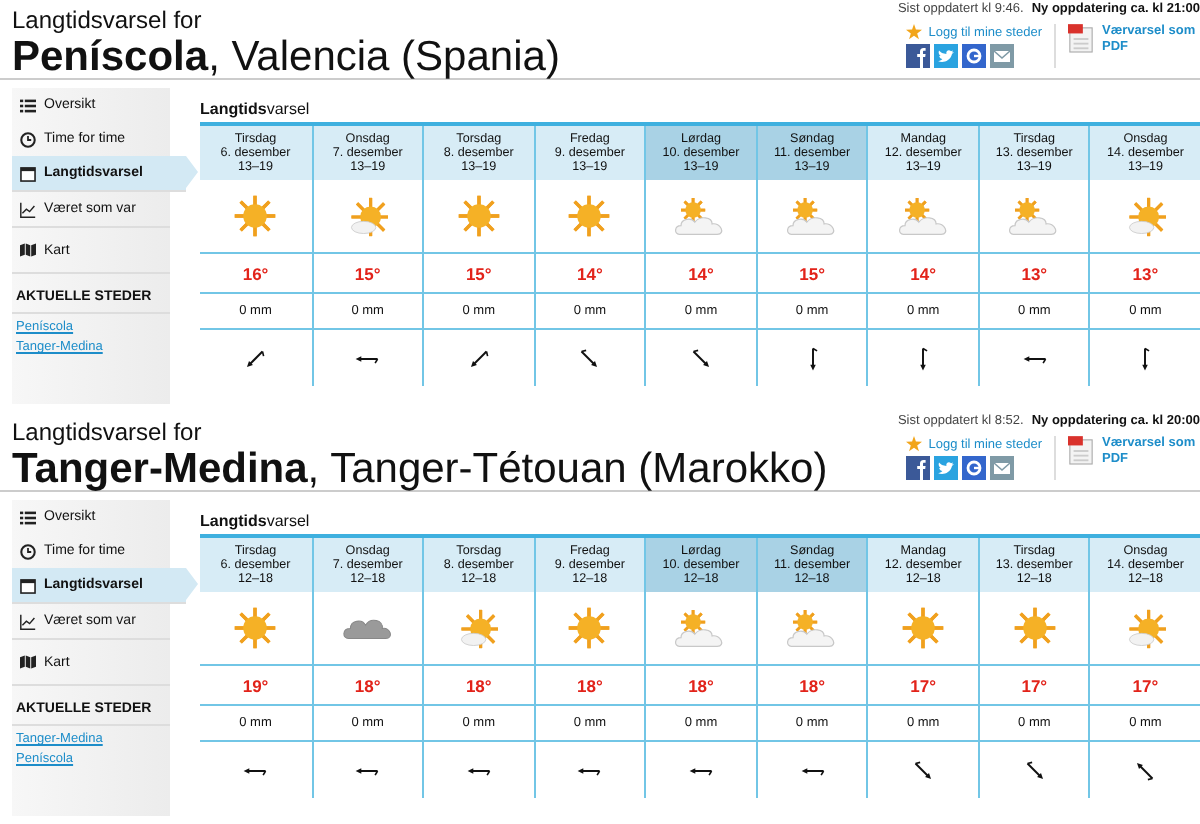 The image size is (1200, 824). What do you see at coordinates (367, 628) in the screenshot?
I see `cloud-icon` at bounding box center [367, 628].